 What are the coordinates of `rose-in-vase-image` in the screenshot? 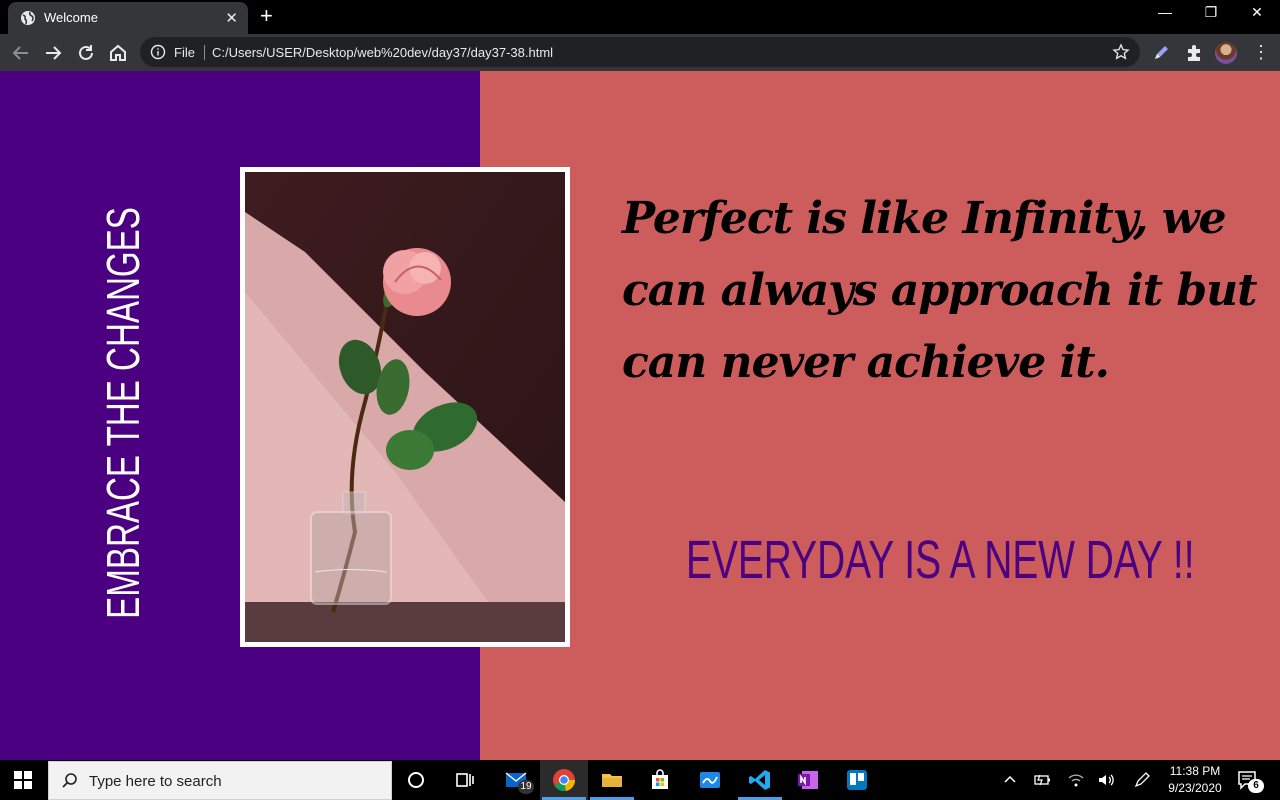 It's located at (405, 407).